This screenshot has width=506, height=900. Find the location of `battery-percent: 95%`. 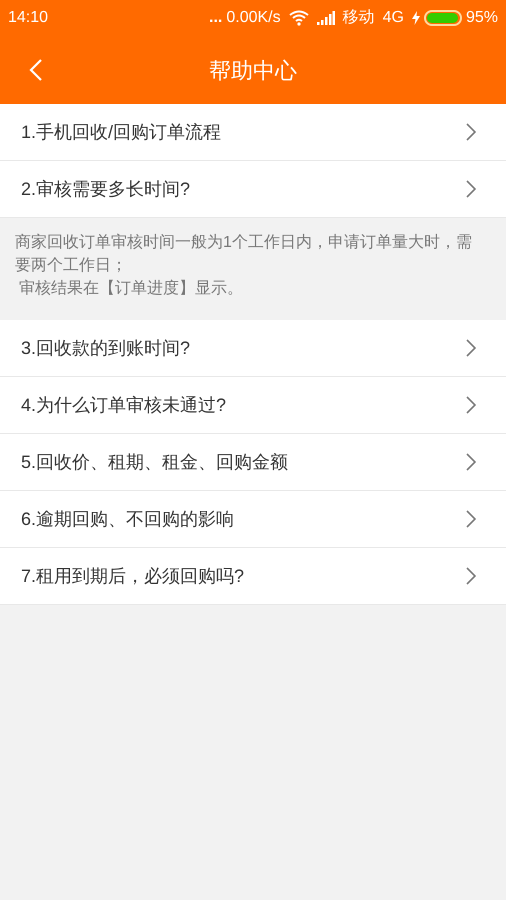

battery-percent: 95% is located at coordinates (482, 18).